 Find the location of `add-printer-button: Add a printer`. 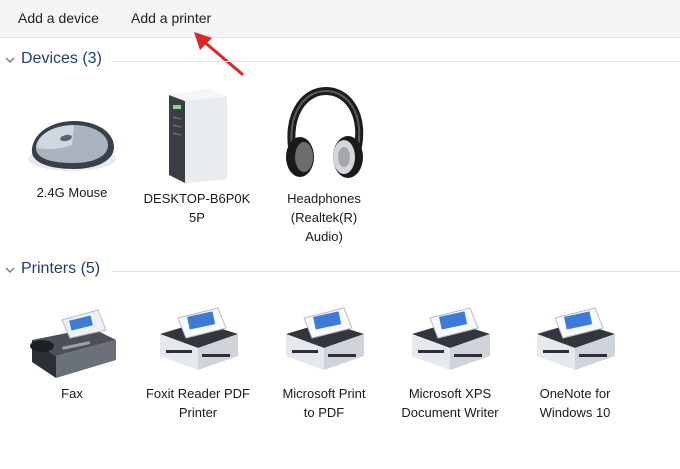

add-printer-button: Add a printer is located at coordinates (171, 18).